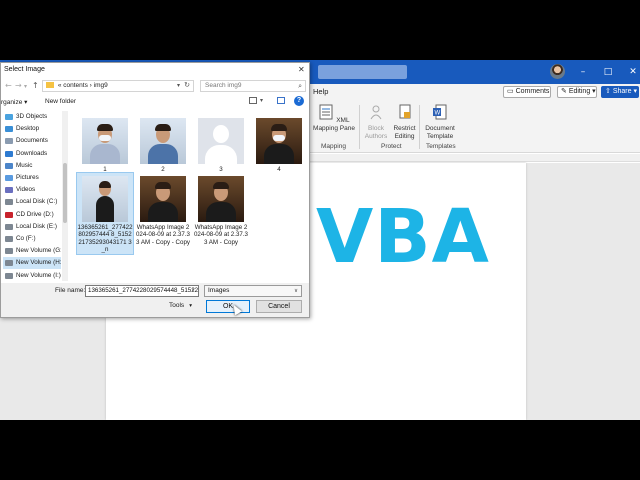 The width and height of the screenshot is (640, 480). What do you see at coordinates (334, 118) in the screenshot?
I see `xml-mapping-pane-button: XML Mapping Pane` at bounding box center [334, 118].